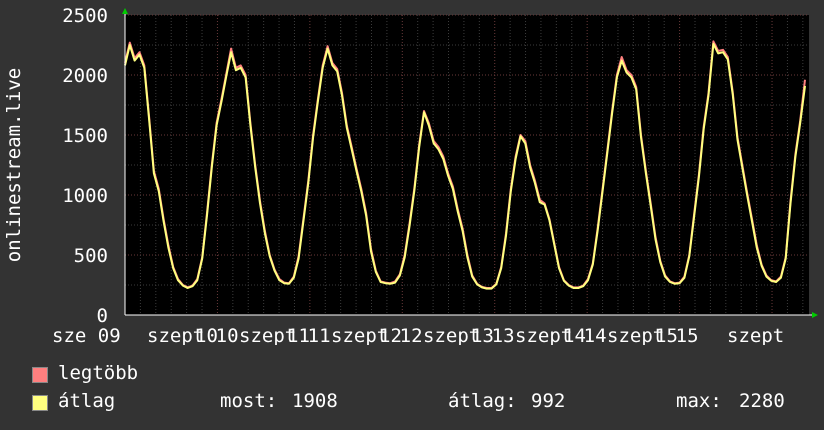 The image size is (824, 430). What do you see at coordinates (102, 316) in the screenshot?
I see `y-tick-label: 0` at bounding box center [102, 316].